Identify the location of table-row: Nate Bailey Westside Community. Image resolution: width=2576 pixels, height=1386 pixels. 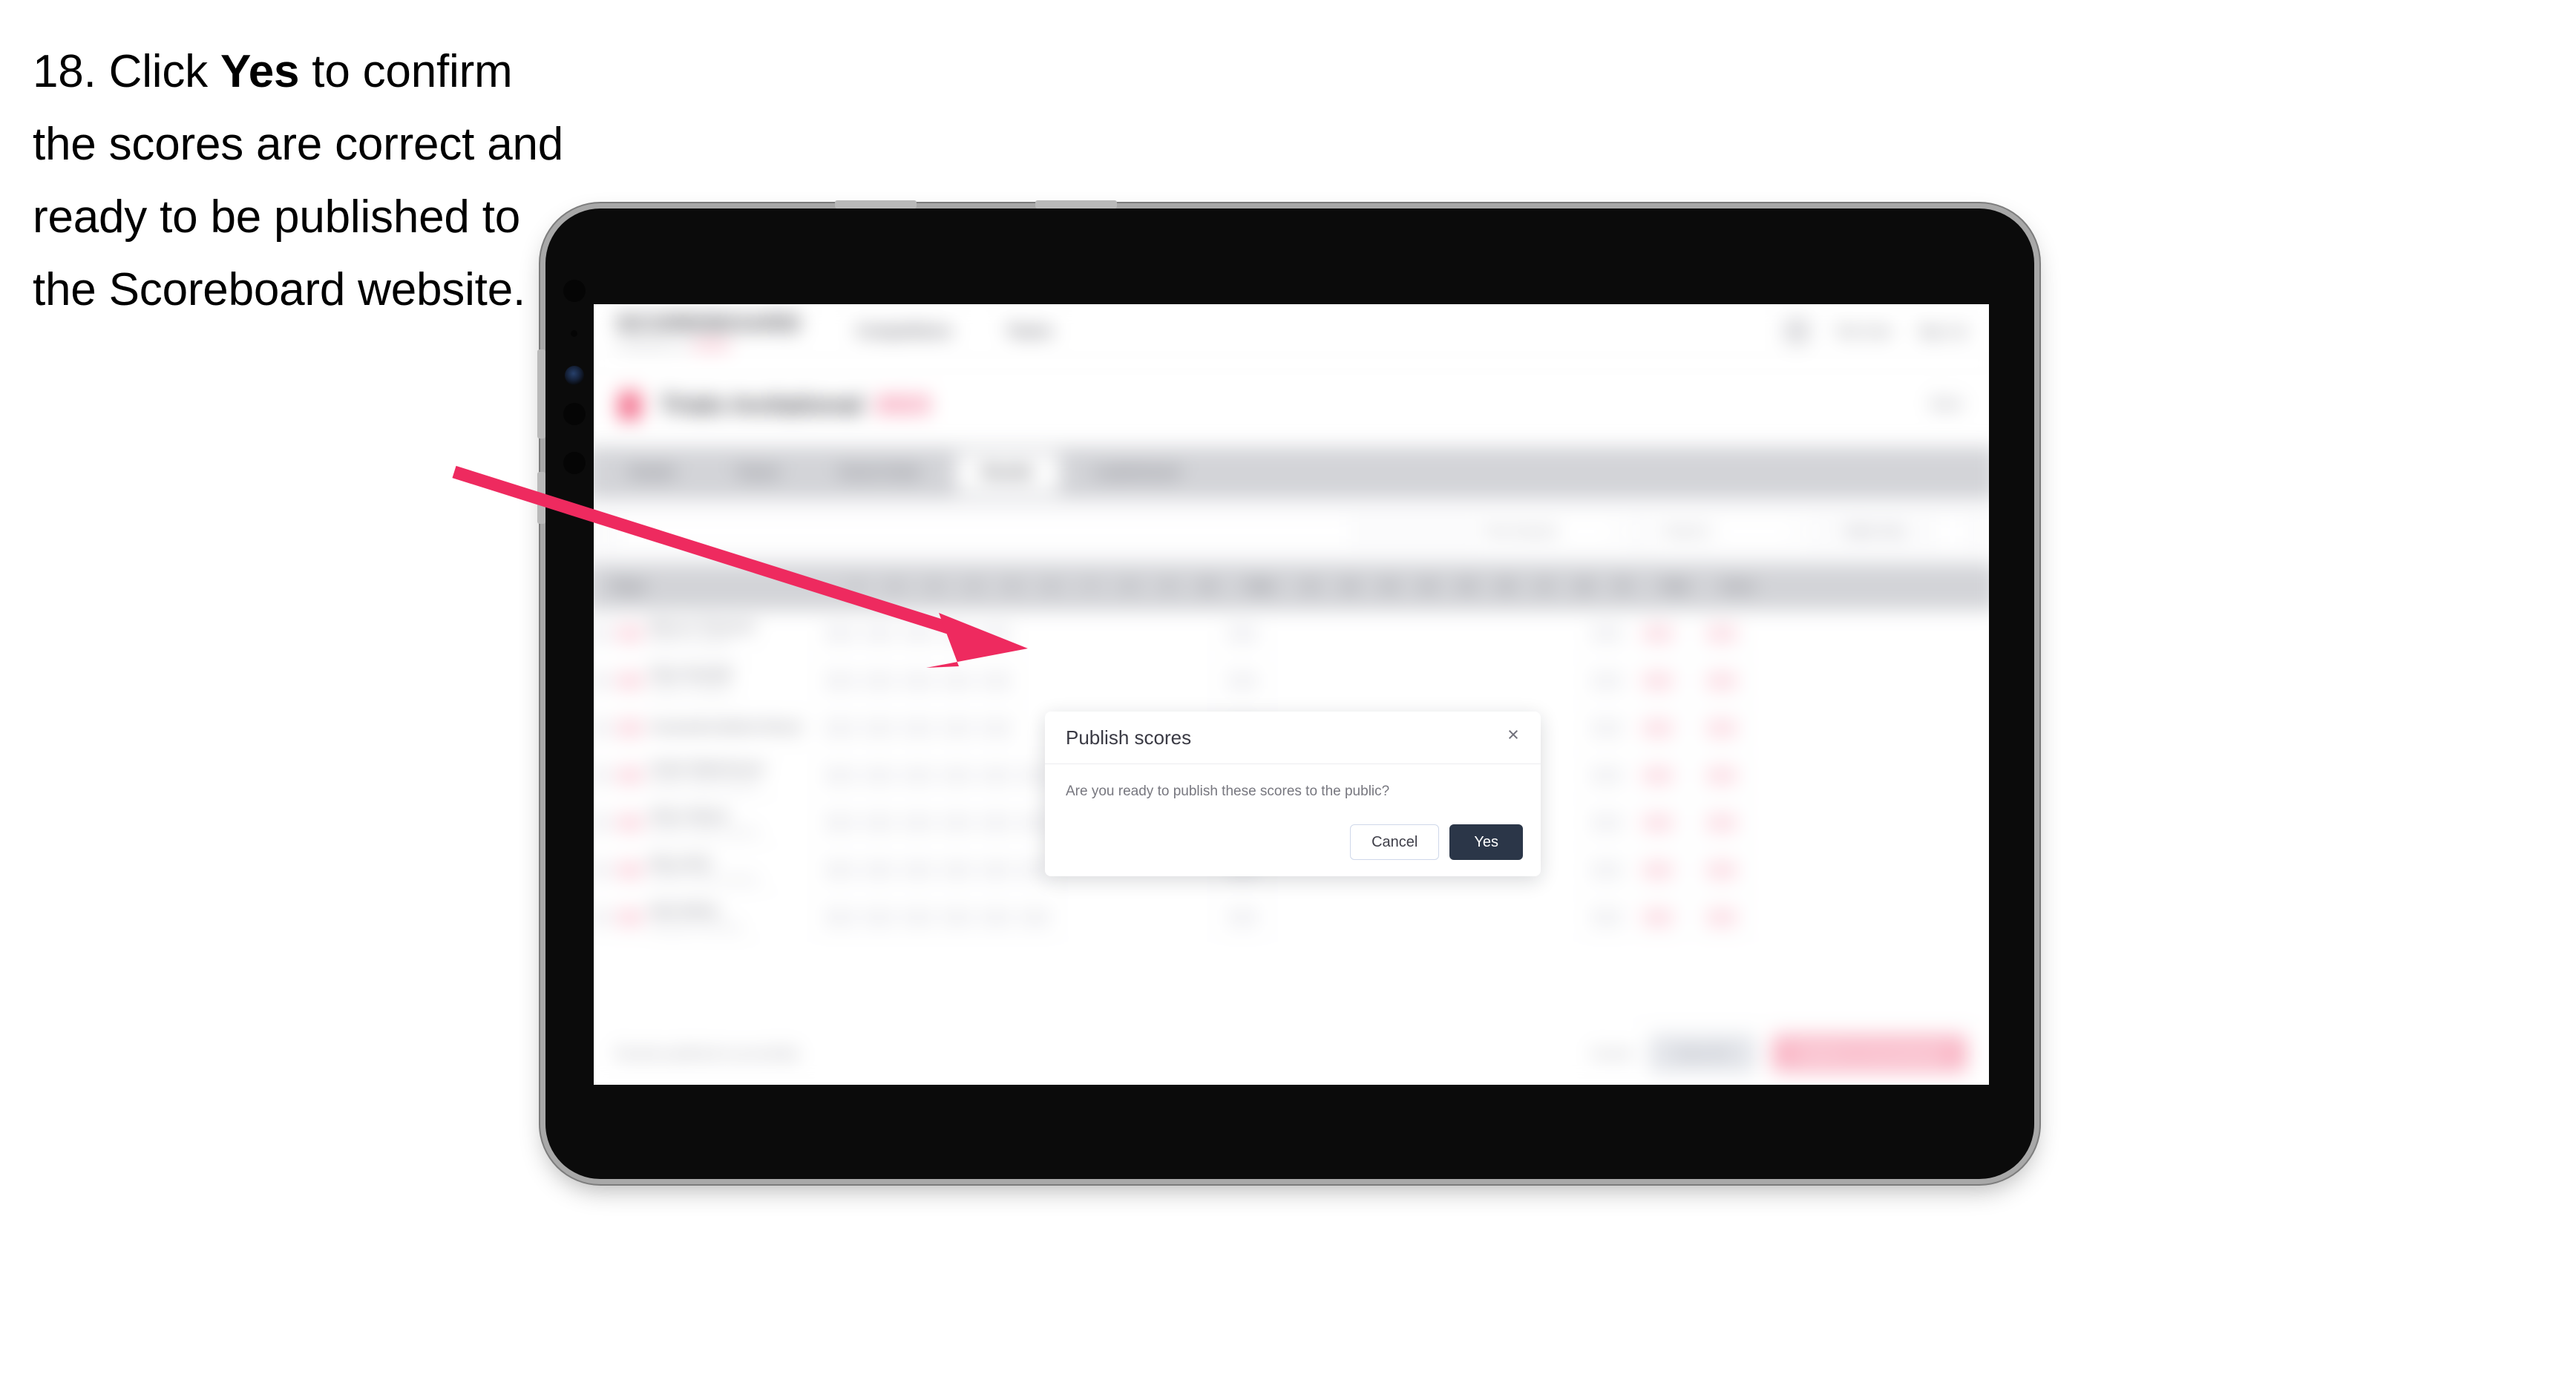
(1291, 918).